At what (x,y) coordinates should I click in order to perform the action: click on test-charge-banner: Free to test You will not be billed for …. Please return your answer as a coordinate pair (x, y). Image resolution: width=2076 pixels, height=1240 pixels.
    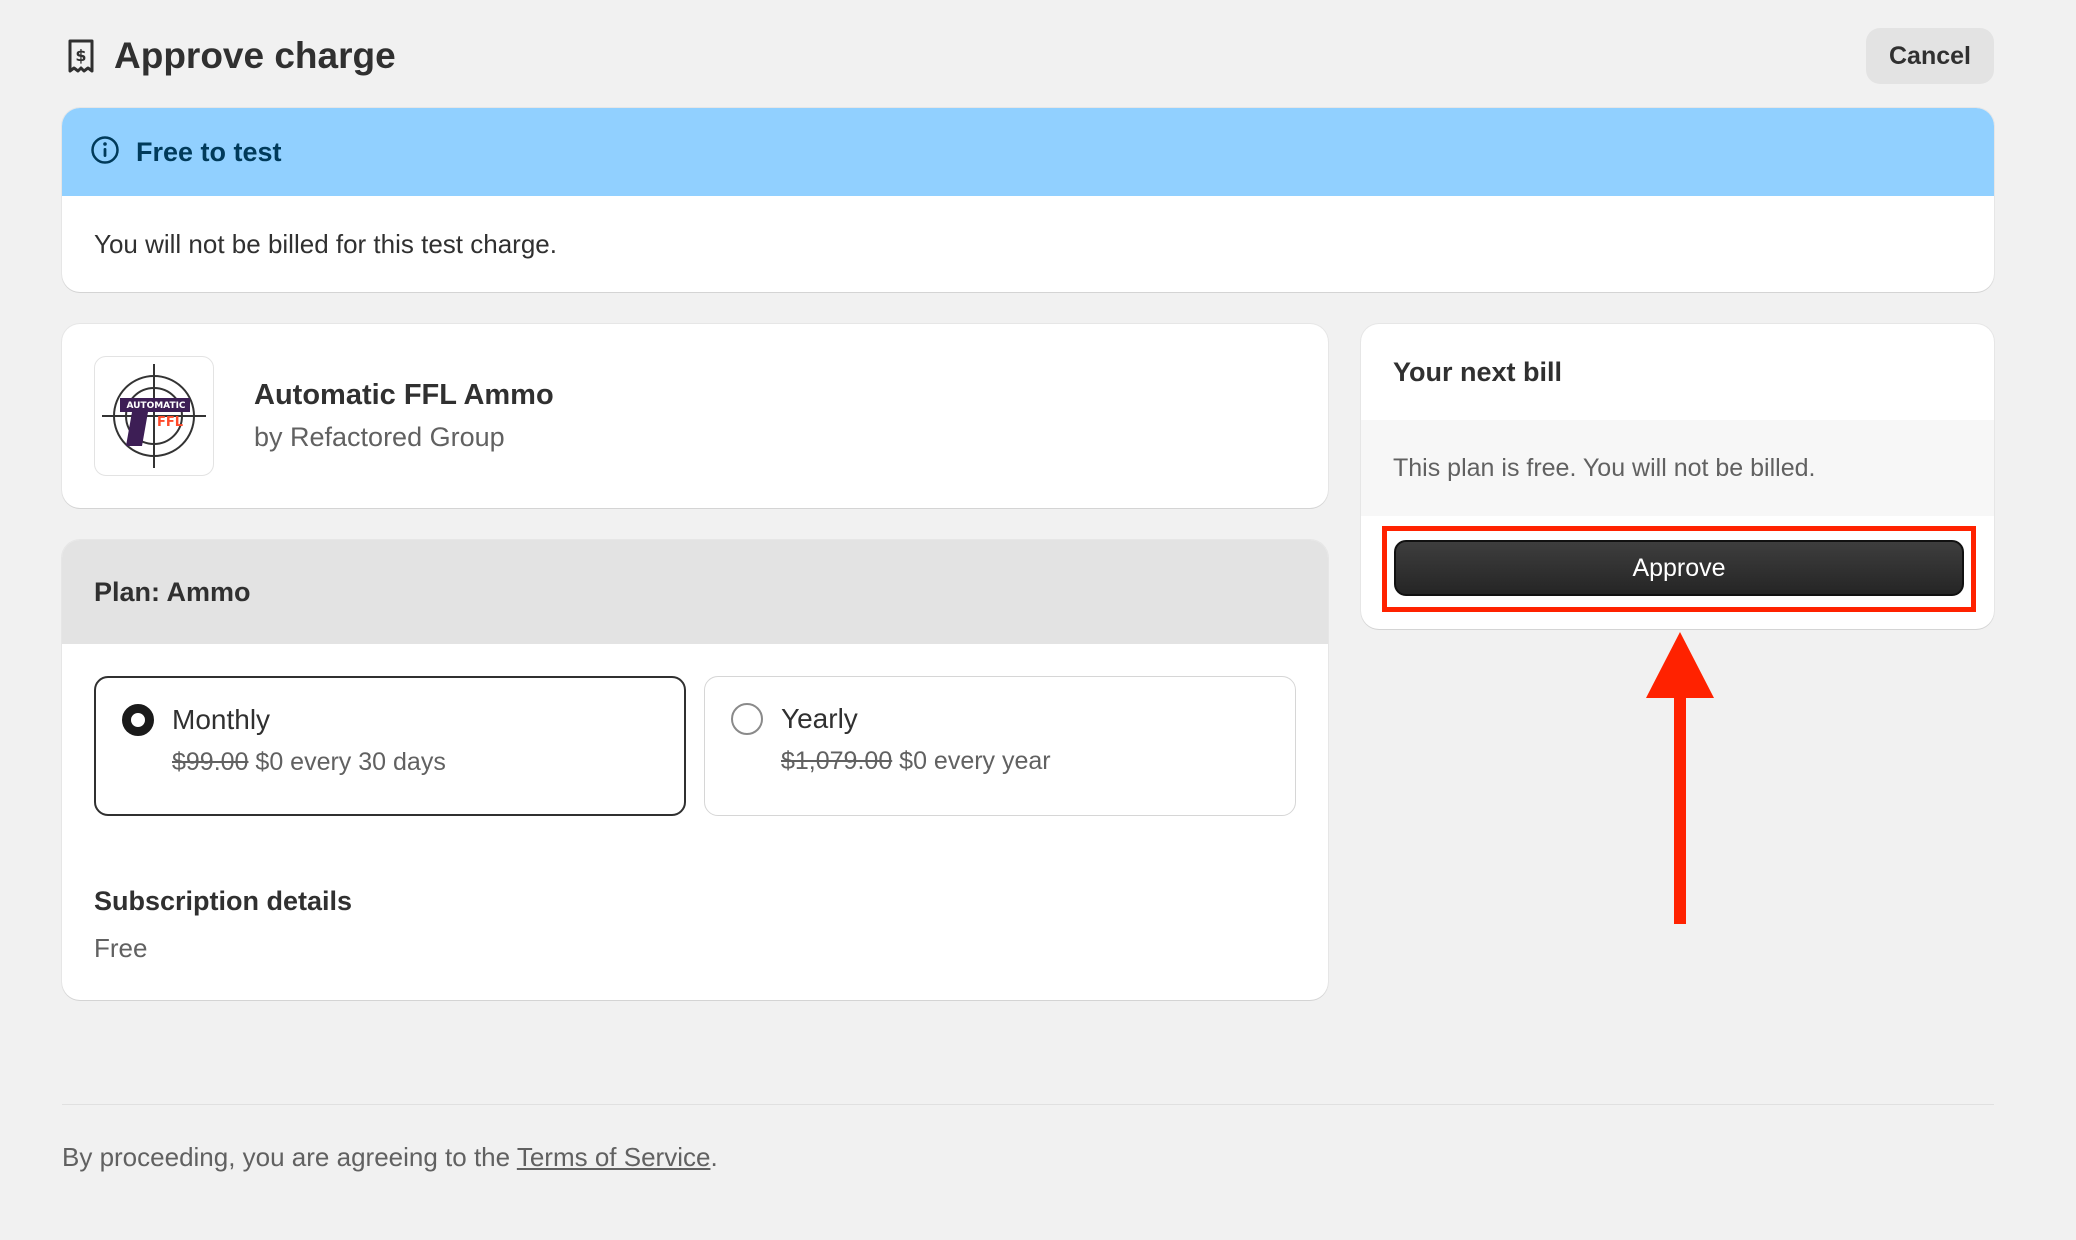
    Looking at the image, I should click on (1028, 200).